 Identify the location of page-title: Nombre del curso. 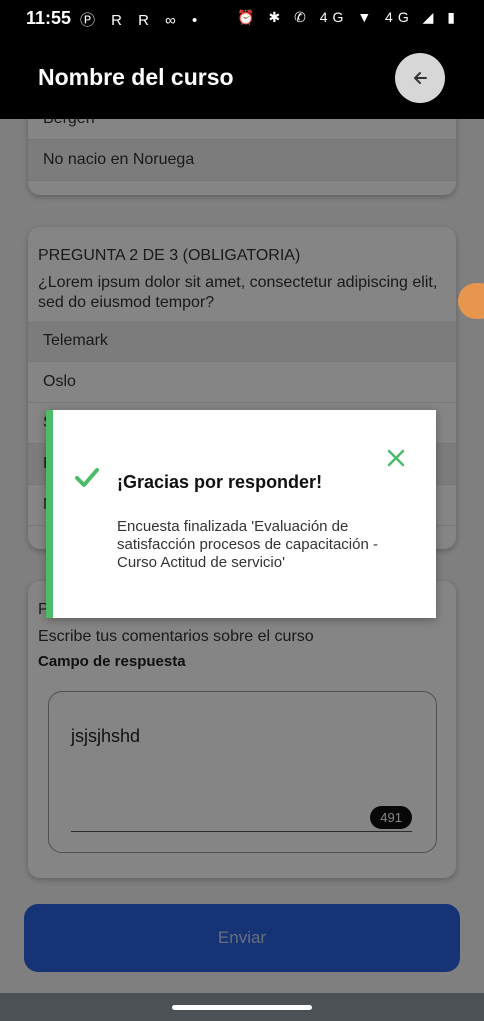
(136, 77).